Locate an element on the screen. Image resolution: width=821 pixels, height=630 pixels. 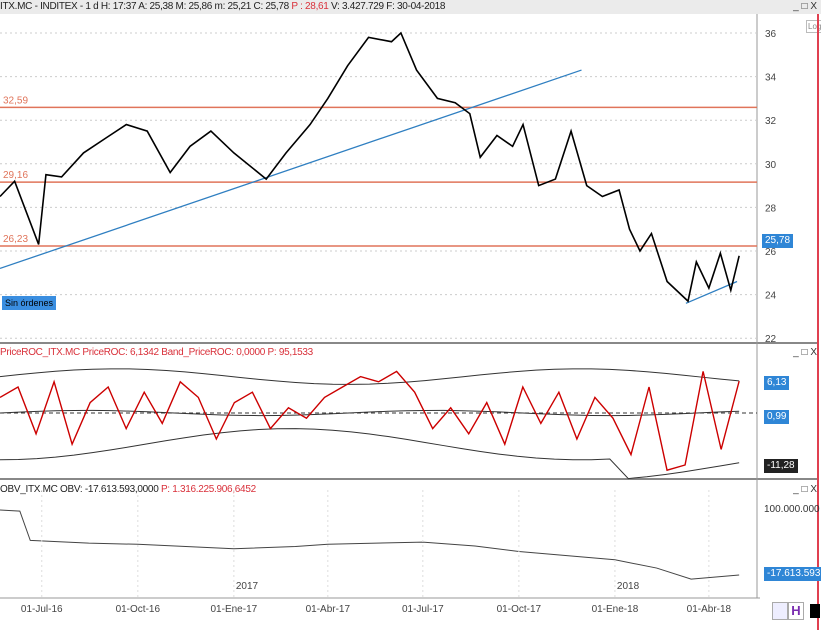
y-tick-label: 26 is located at coordinates (771, 252).